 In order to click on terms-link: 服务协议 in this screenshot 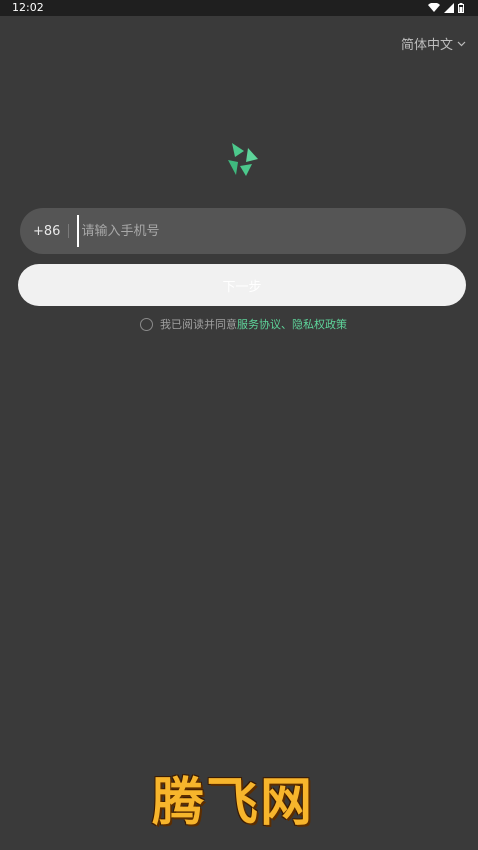, I will do `click(259, 324)`.